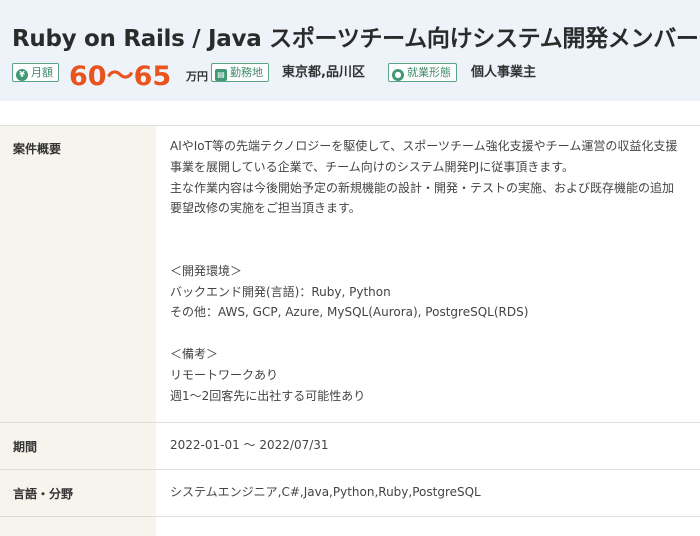  I want to click on next-header, so click(78, 526).